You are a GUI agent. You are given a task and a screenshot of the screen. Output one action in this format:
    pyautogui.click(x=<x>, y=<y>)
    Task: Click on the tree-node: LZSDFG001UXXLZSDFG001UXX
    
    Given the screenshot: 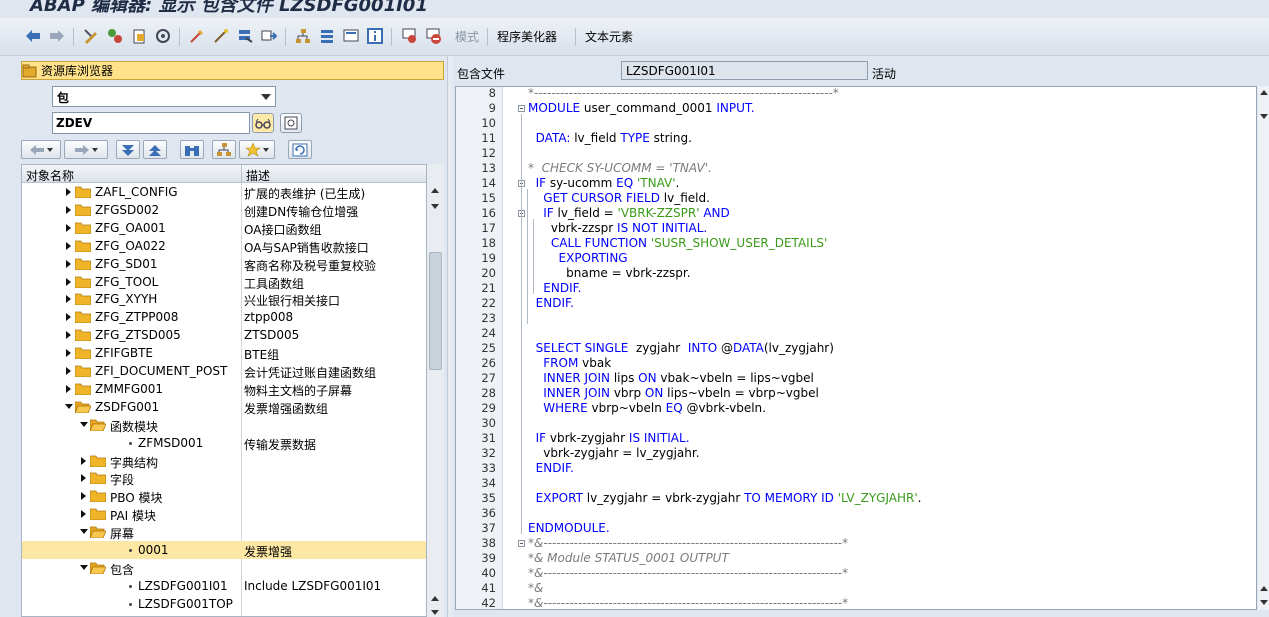 What is the action you would take?
    pyautogui.click(x=224, y=614)
    